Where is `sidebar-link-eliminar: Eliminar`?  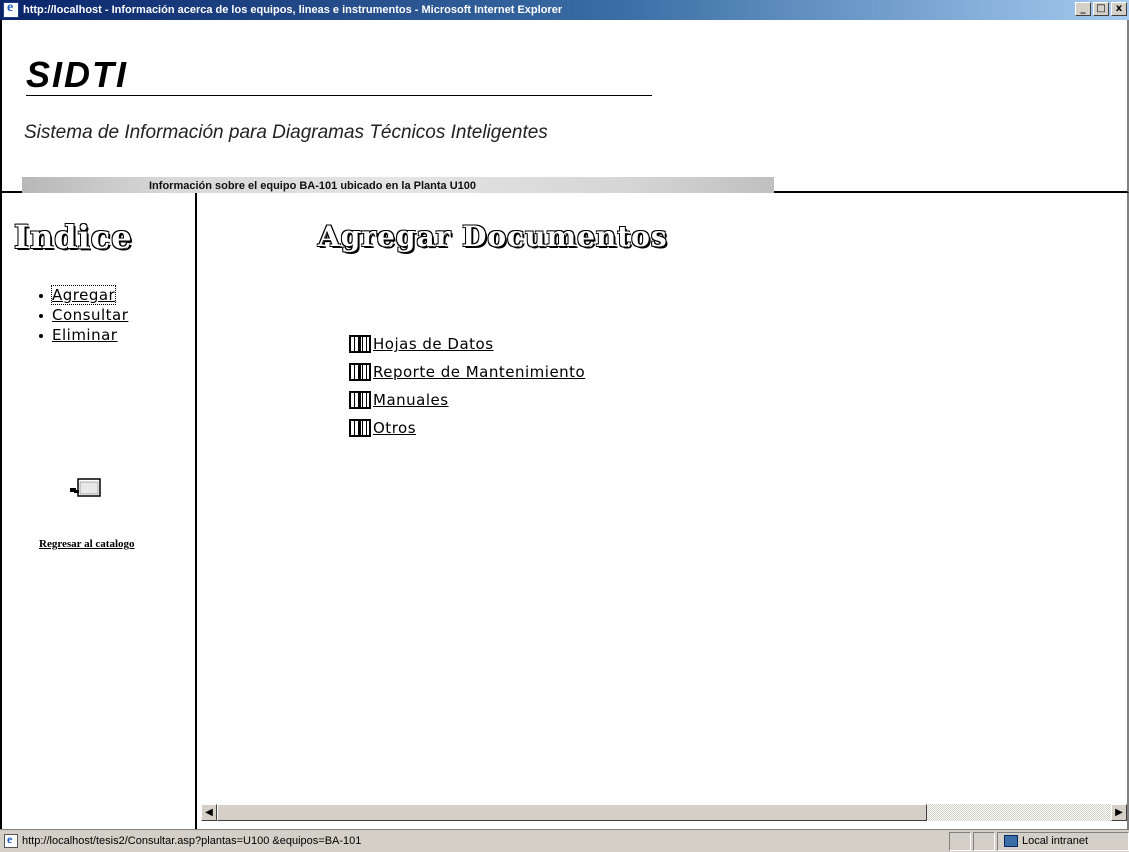 sidebar-link-eliminar: Eliminar is located at coordinates (84, 335).